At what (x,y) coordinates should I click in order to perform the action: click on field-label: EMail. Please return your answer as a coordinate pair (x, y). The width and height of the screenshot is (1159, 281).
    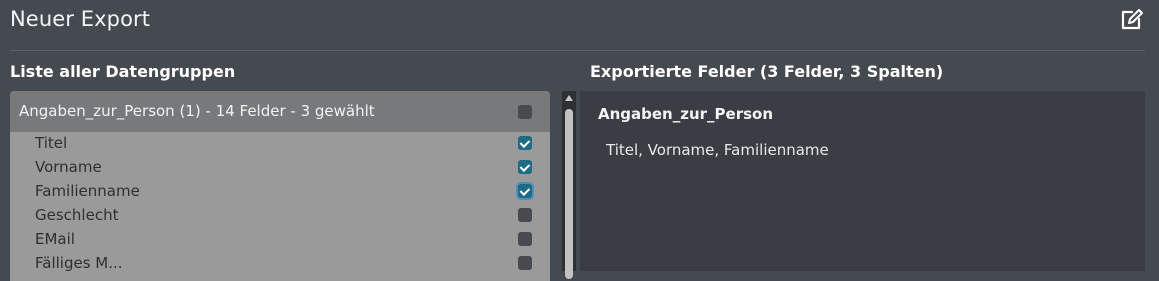
    Looking at the image, I should click on (55, 239).